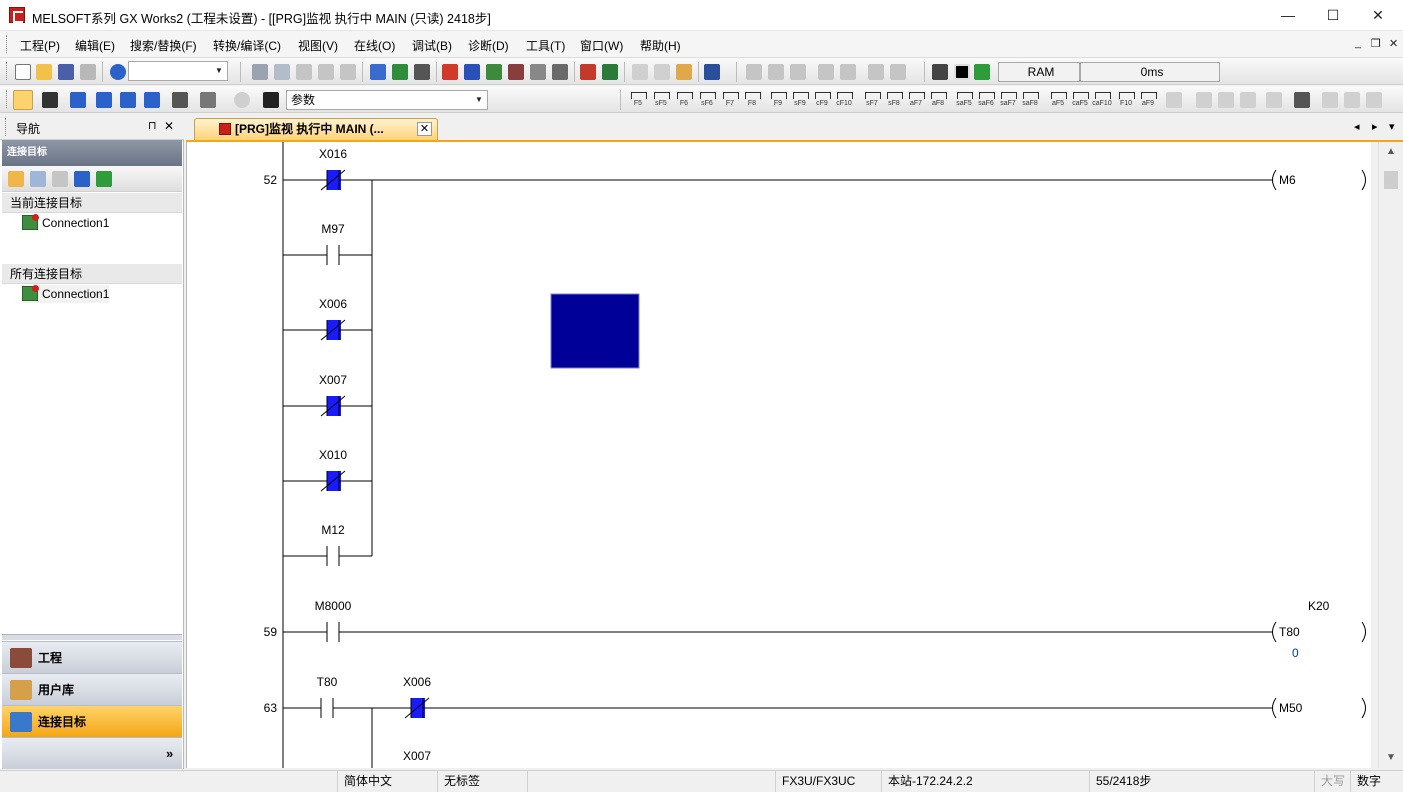  Describe the element at coordinates (23, 100) in the screenshot. I see `navigation-toggle-icon` at that location.